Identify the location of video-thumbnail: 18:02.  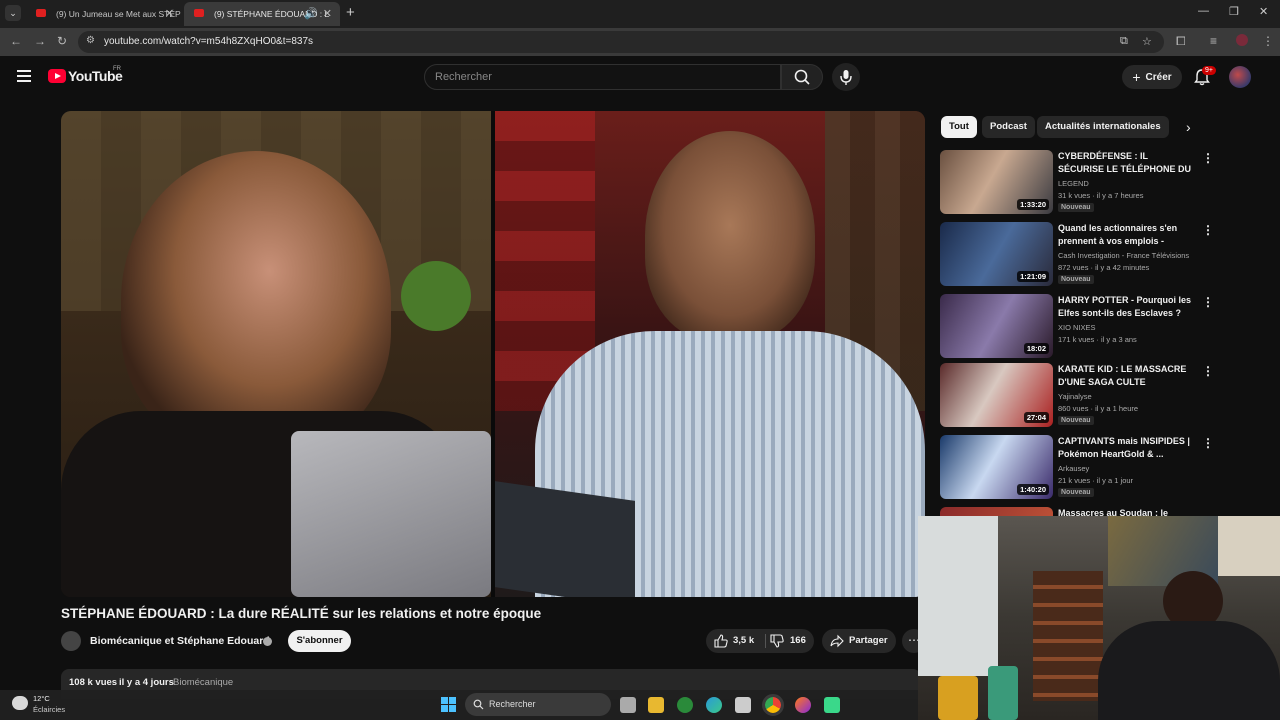
(996, 326).